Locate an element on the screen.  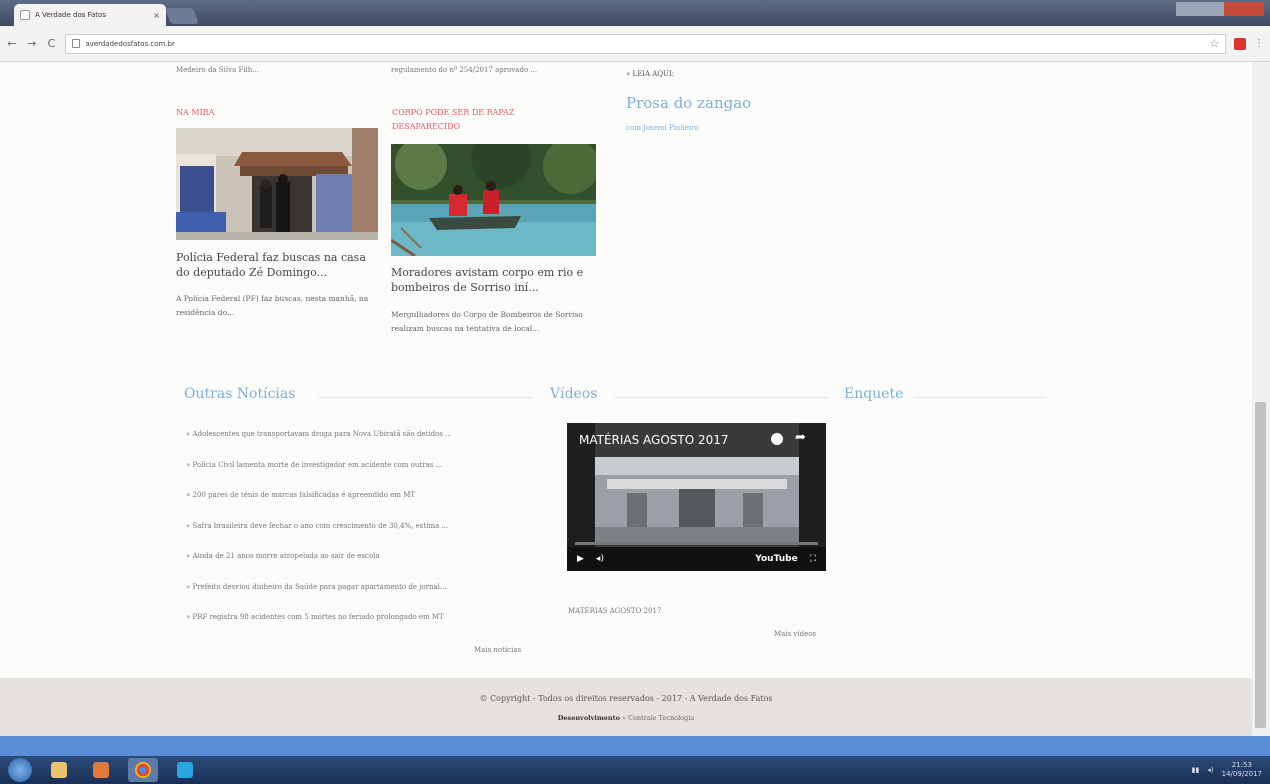
page-bottom-strip is located at coordinates (635, 746).